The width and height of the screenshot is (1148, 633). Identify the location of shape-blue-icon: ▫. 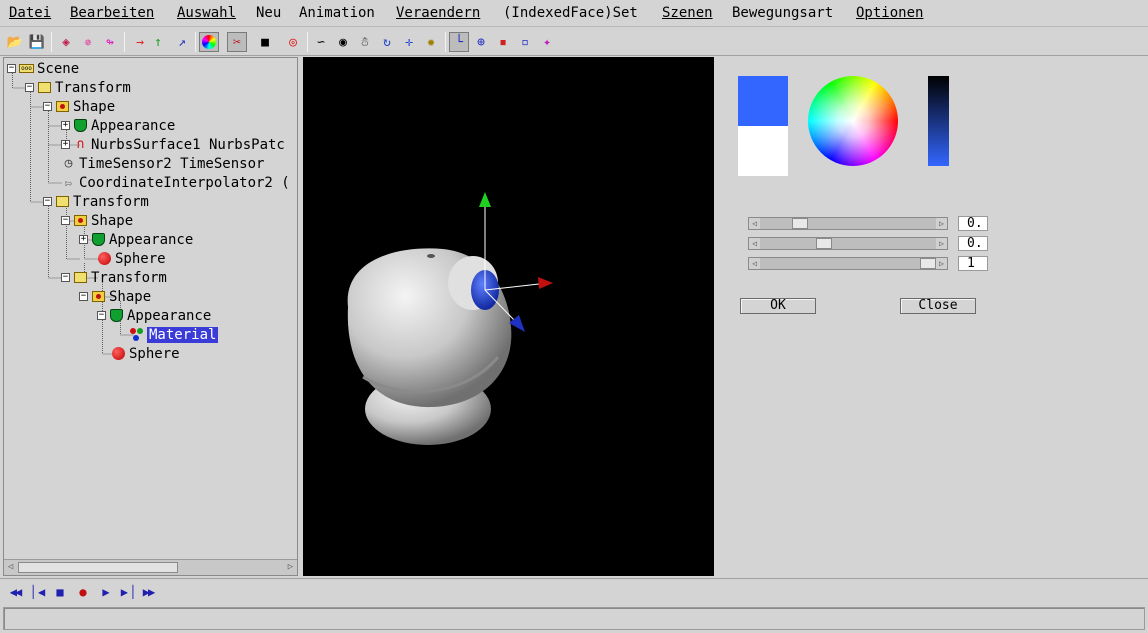
(525, 42).